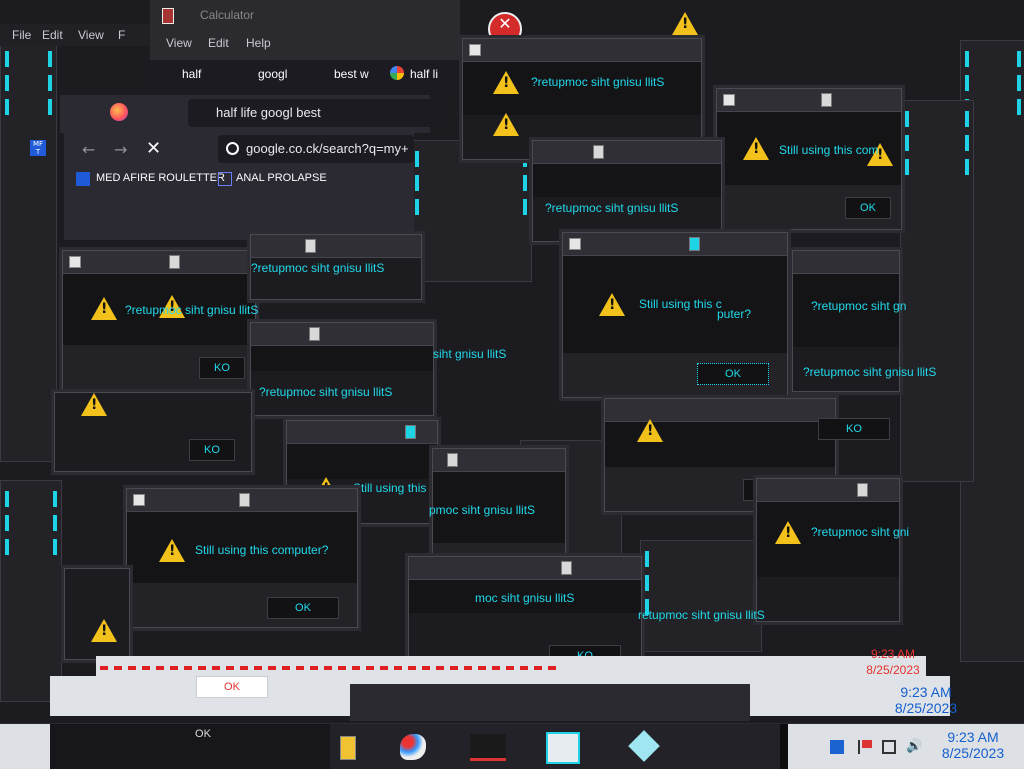  What do you see at coordinates (305, 30) in the screenshot?
I see `calculator-window: Calculator View Edit Help` at bounding box center [305, 30].